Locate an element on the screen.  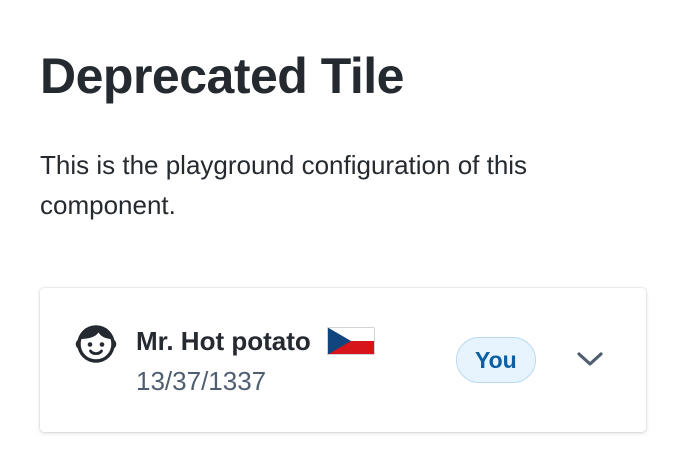
tile-content: Mr. Hot potato 13/37/1337 is located at coordinates (255, 361).